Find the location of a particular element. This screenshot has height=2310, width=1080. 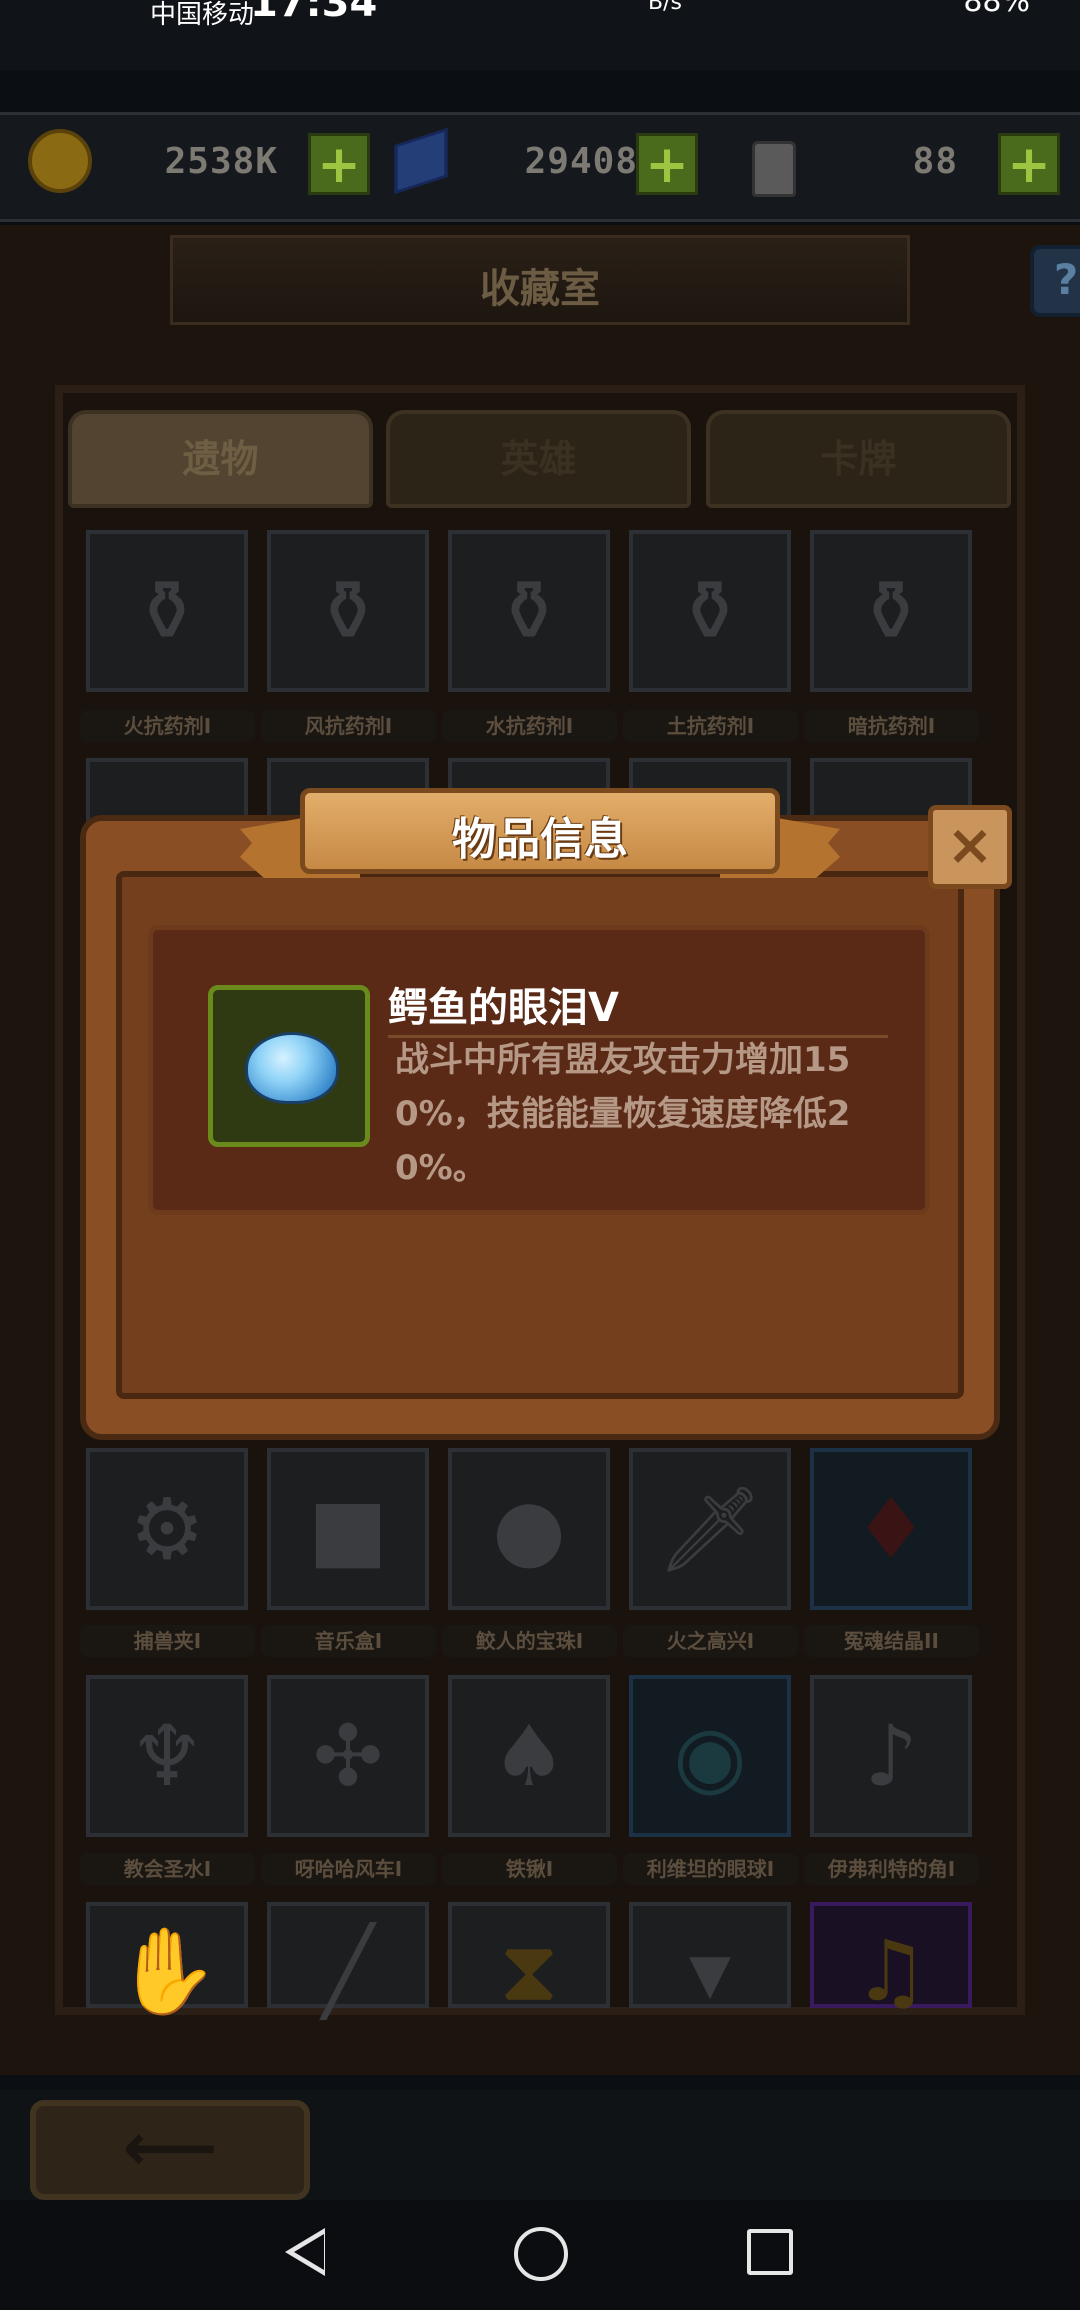

gold-coin-icon is located at coordinates (60, 161).